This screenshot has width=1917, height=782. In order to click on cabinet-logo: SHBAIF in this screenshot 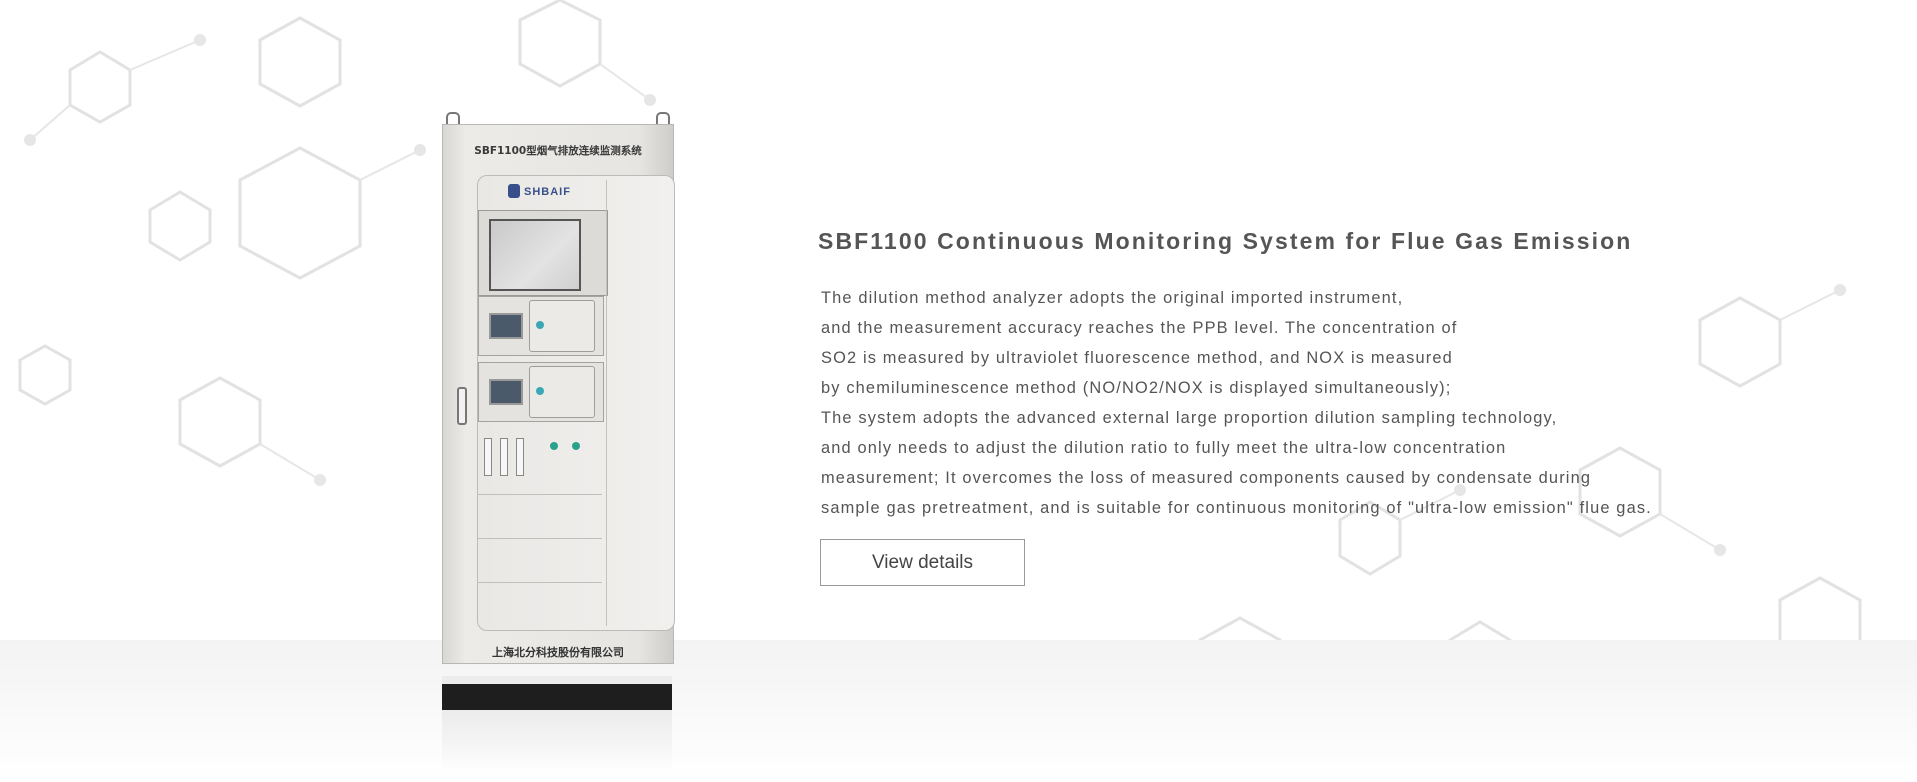, I will do `click(539, 191)`.